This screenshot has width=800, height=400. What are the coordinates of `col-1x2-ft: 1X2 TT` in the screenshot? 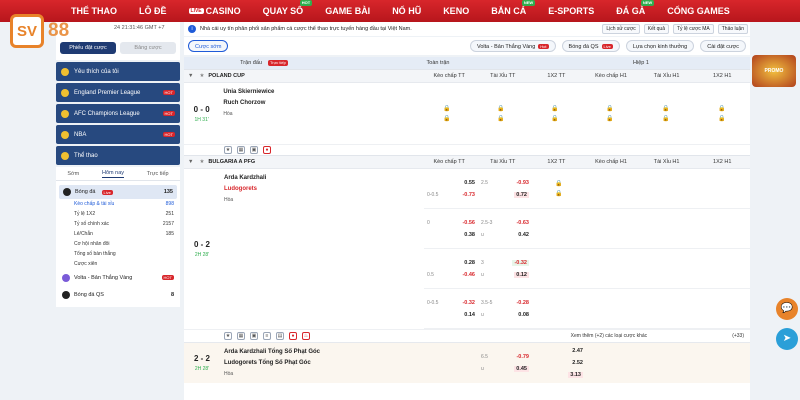 It's located at (556, 162).